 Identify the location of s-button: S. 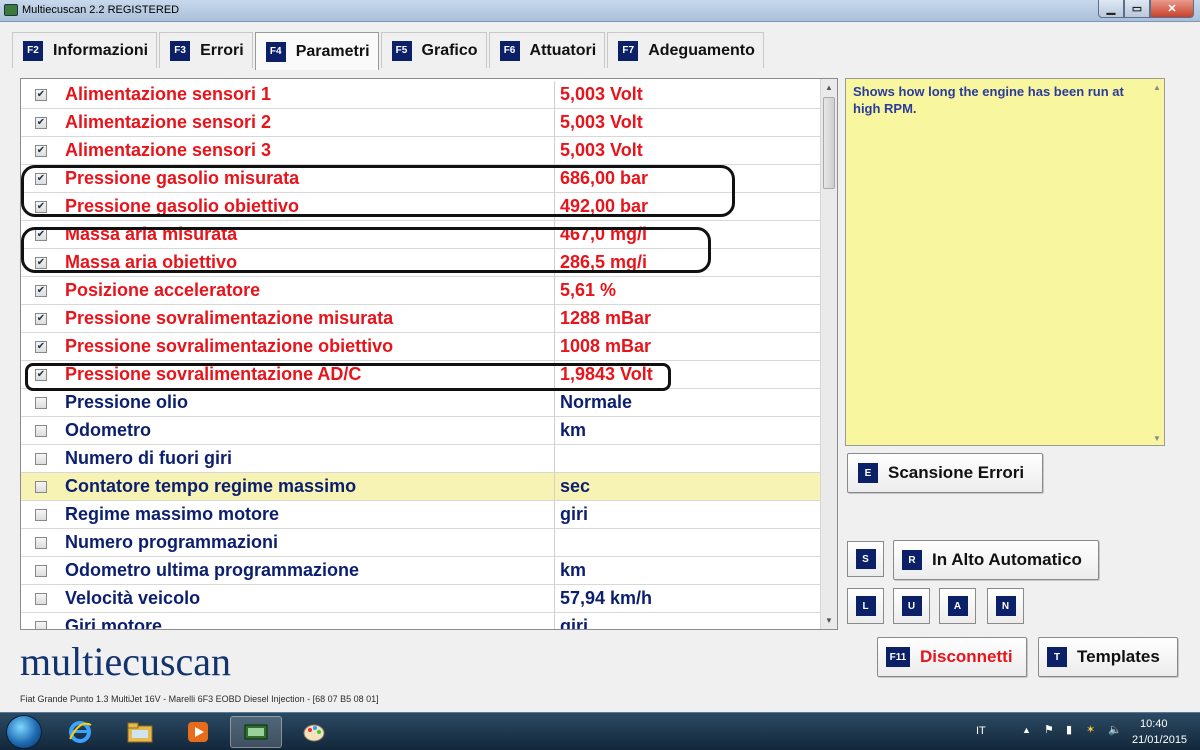
(865, 559).